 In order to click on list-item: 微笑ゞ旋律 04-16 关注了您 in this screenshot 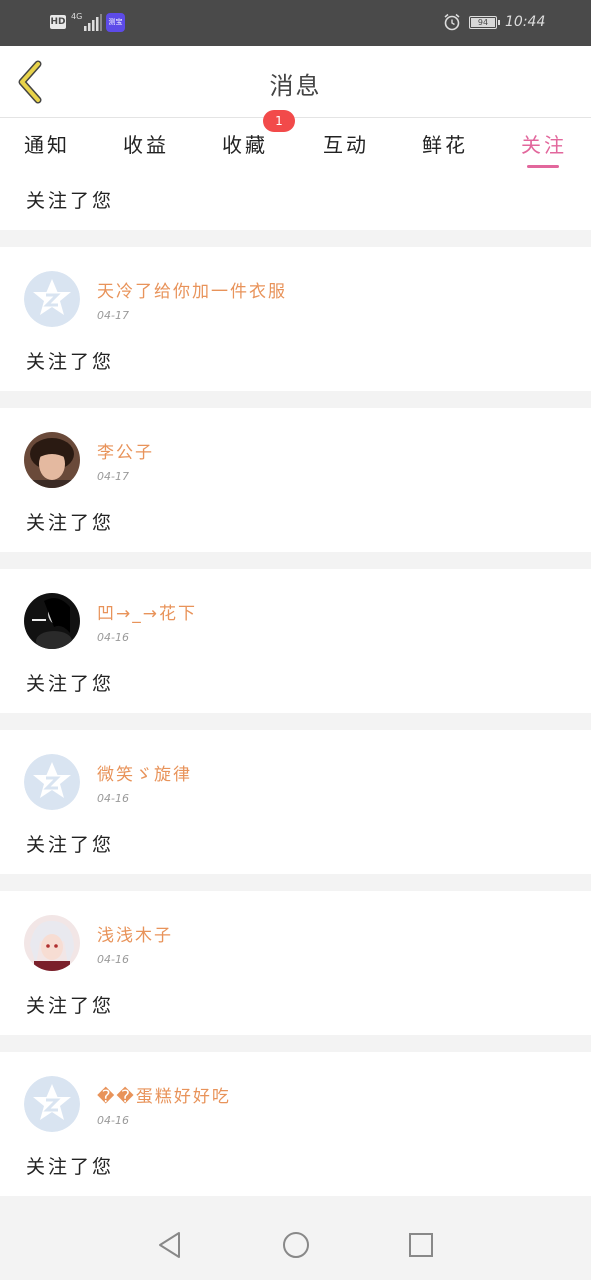, I will do `click(295, 802)`.